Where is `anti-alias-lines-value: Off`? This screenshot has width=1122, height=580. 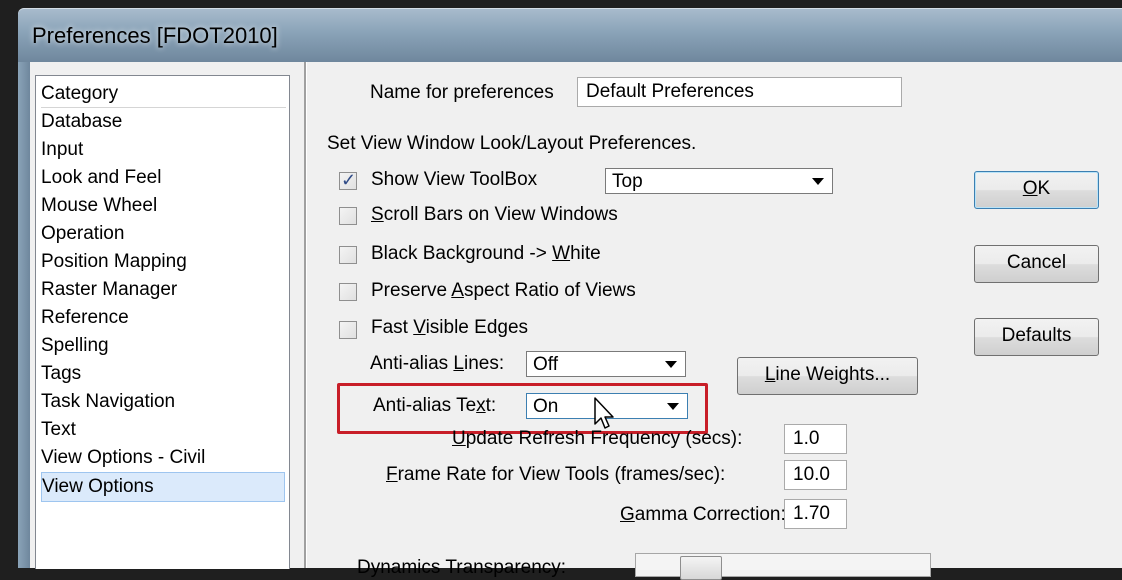
anti-alias-lines-value: Off is located at coordinates (545, 364).